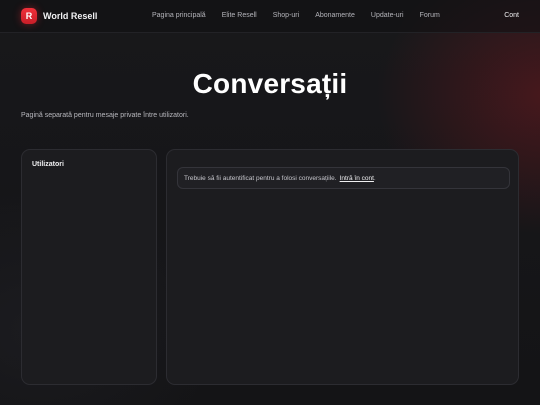  What do you see at coordinates (335, 15) in the screenshot?
I see `nav-item-subscriptions: Abonamente` at bounding box center [335, 15].